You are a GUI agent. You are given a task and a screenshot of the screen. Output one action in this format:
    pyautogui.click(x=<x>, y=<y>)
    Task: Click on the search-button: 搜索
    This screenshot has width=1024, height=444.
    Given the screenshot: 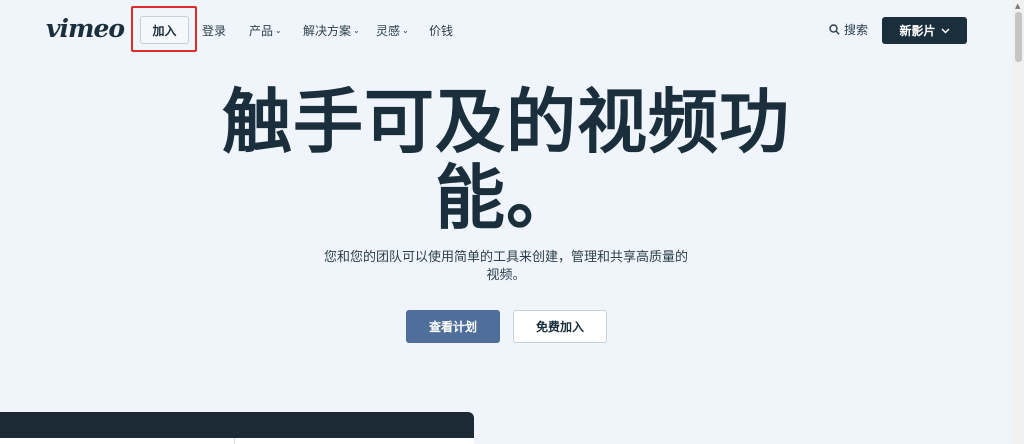 What is the action you would take?
    pyautogui.click(x=848, y=29)
    